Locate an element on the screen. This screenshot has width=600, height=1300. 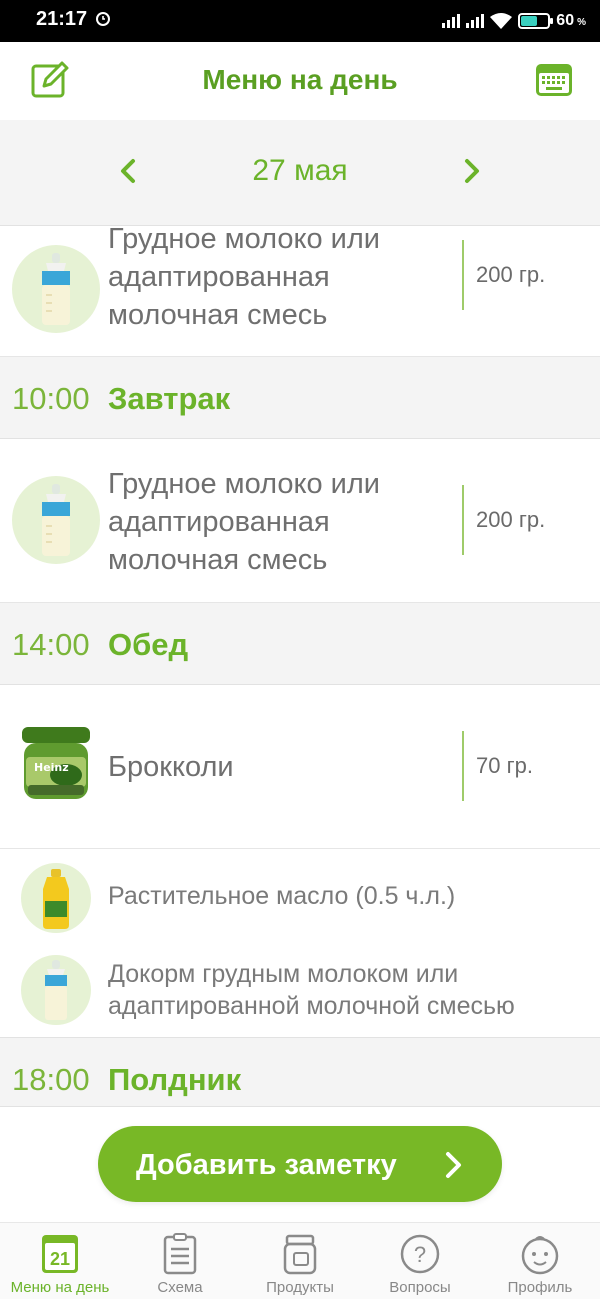
checklist-icon is located at coordinates (180, 1254).